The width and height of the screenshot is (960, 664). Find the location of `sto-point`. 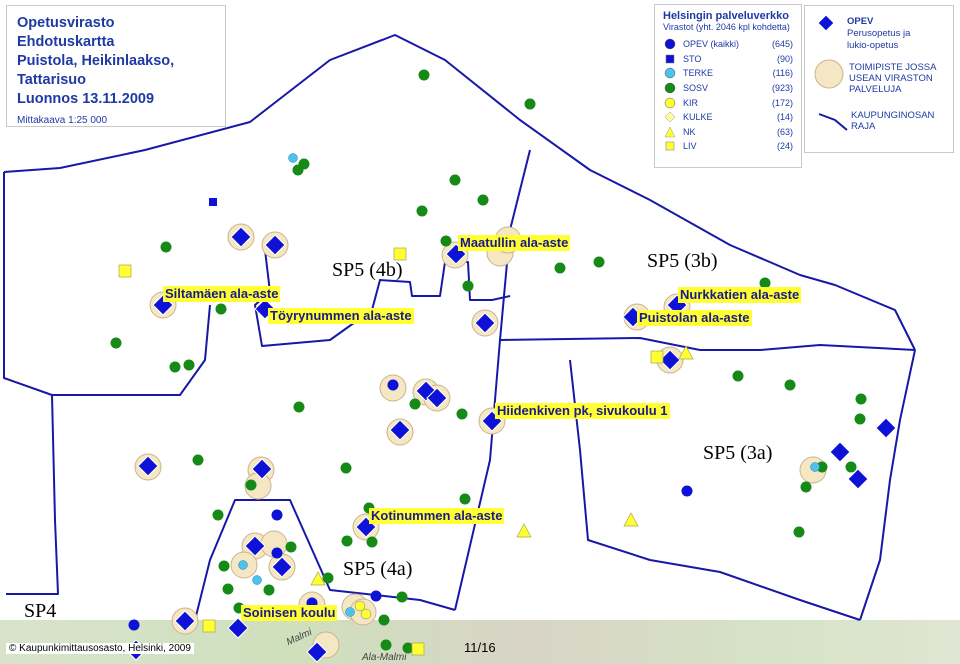

sto-point is located at coordinates (213, 202).